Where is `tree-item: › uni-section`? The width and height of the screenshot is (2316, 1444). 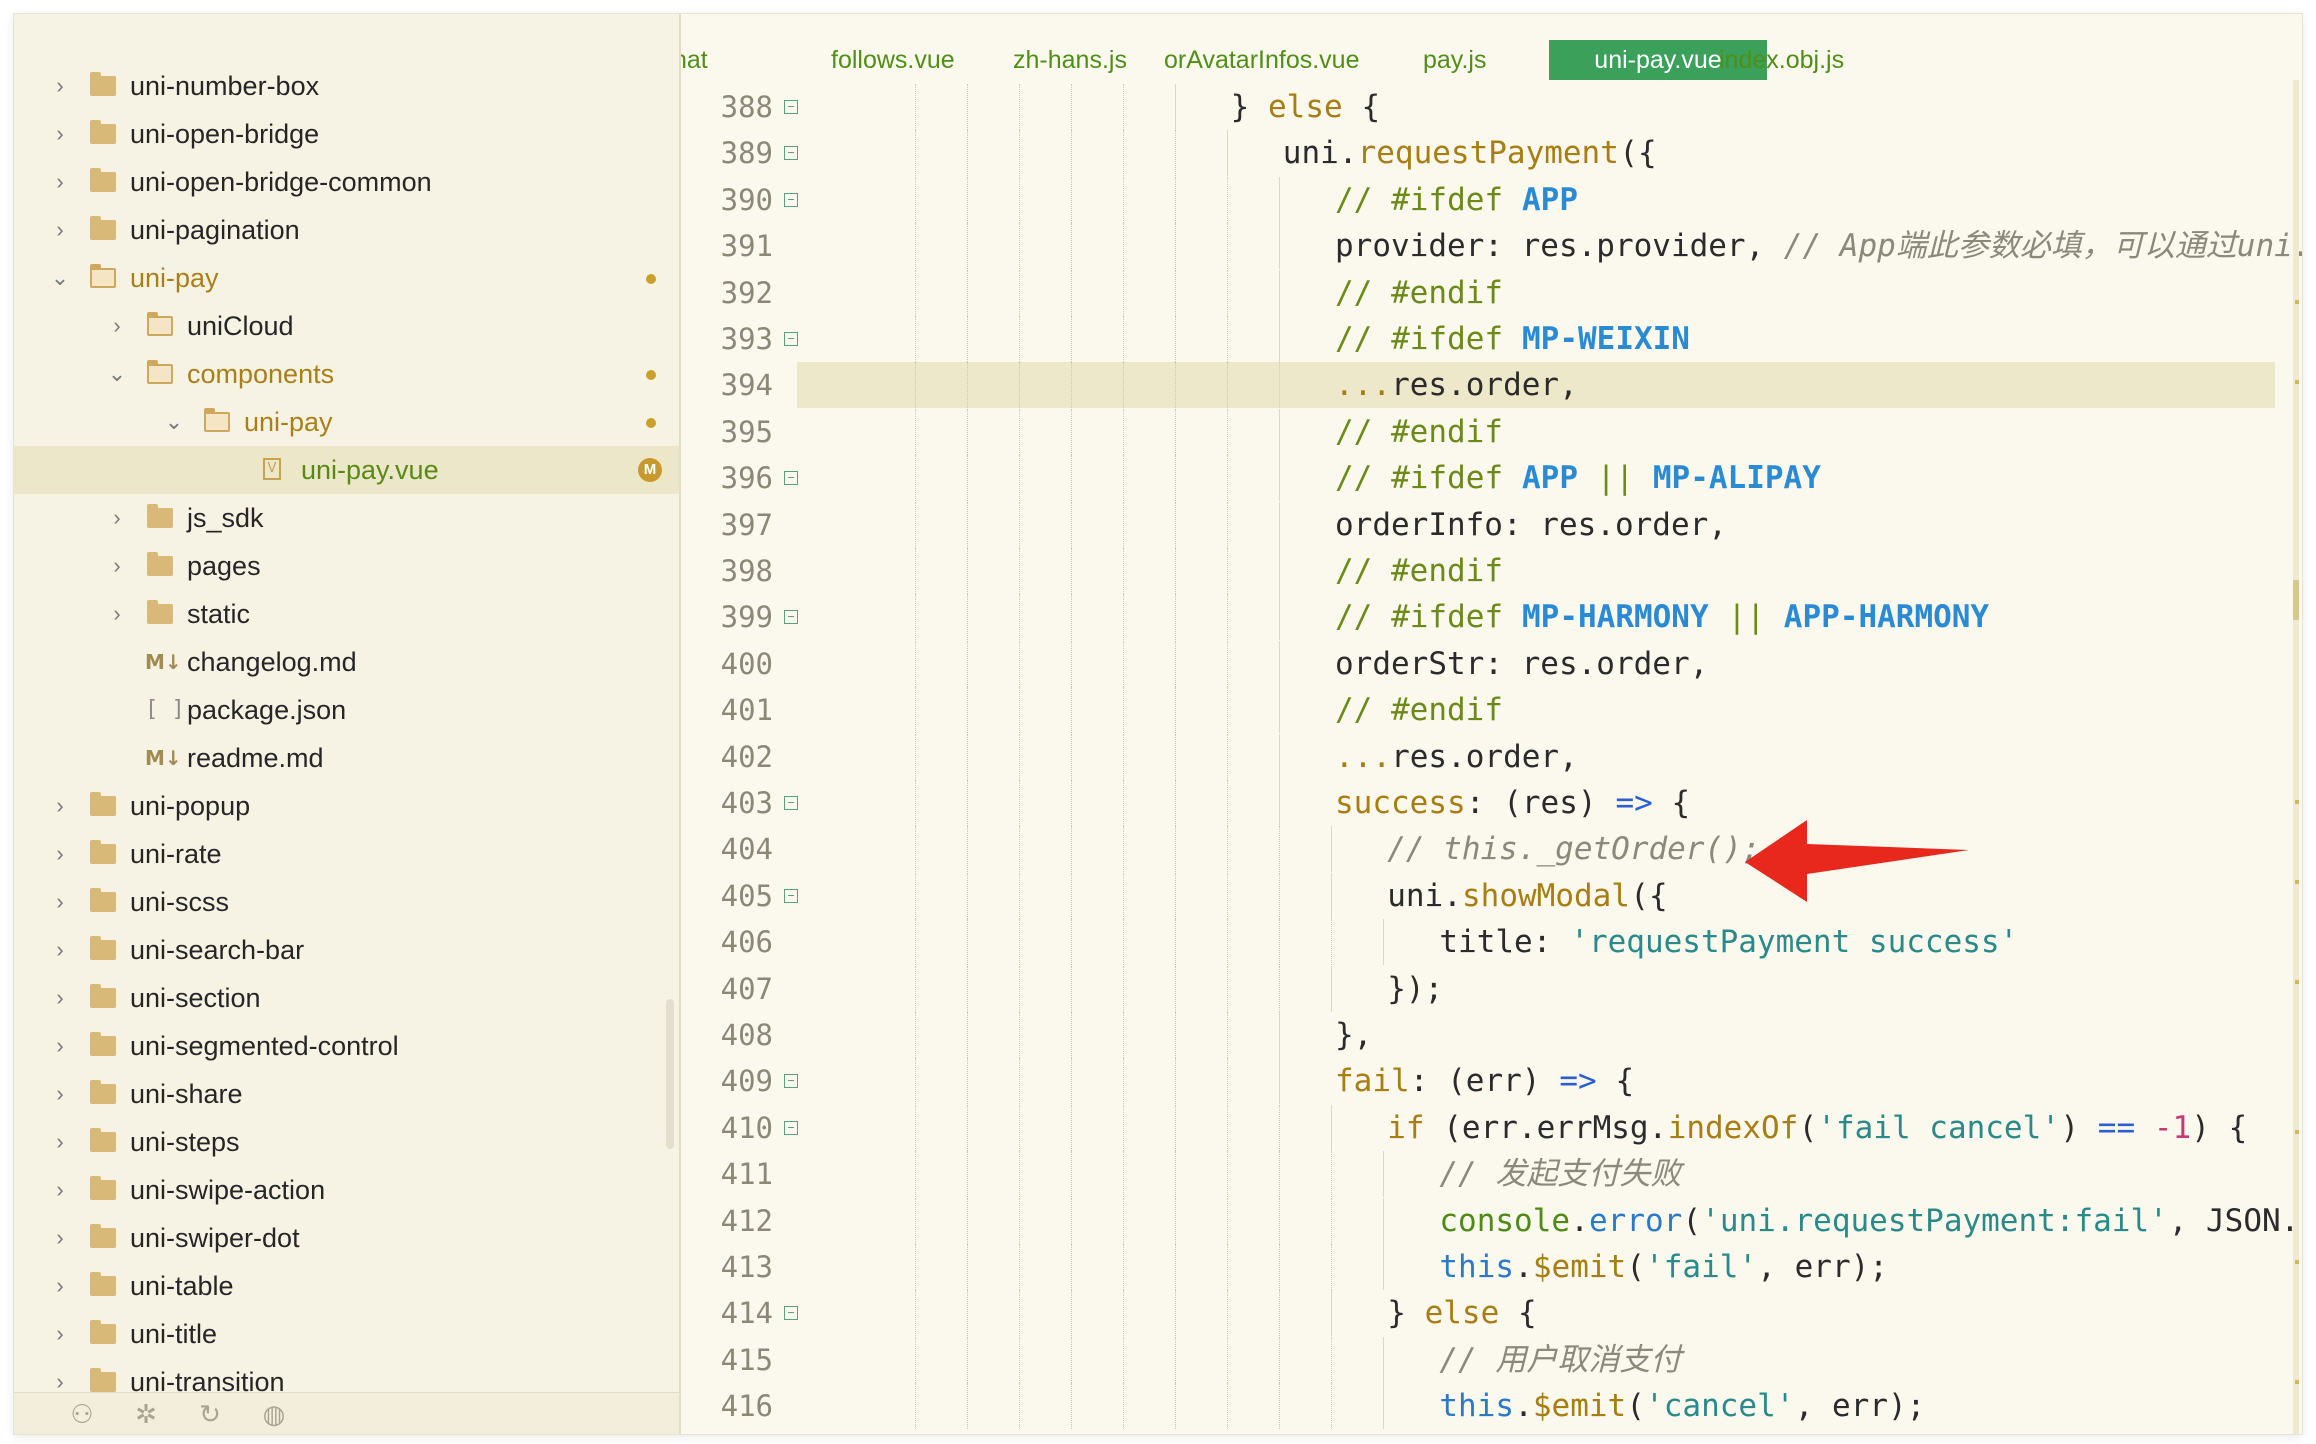 tree-item: › uni-section is located at coordinates (346, 998).